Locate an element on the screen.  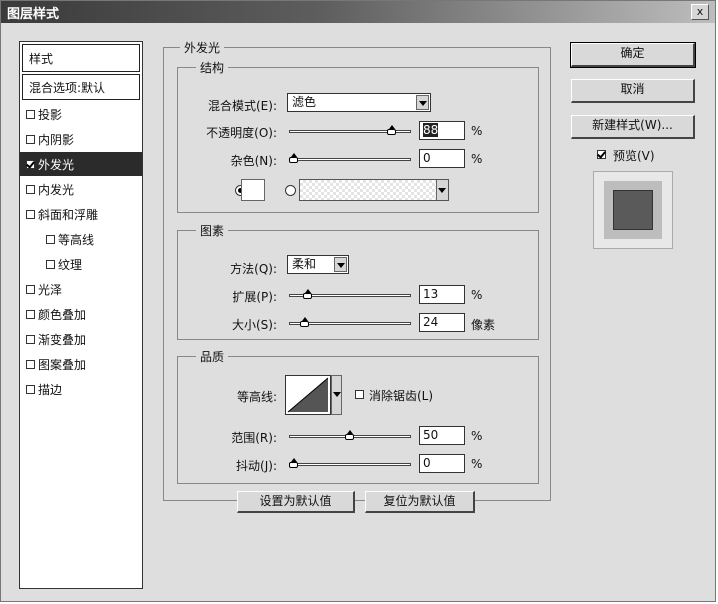
range-slider is located at coordinates (350, 436).